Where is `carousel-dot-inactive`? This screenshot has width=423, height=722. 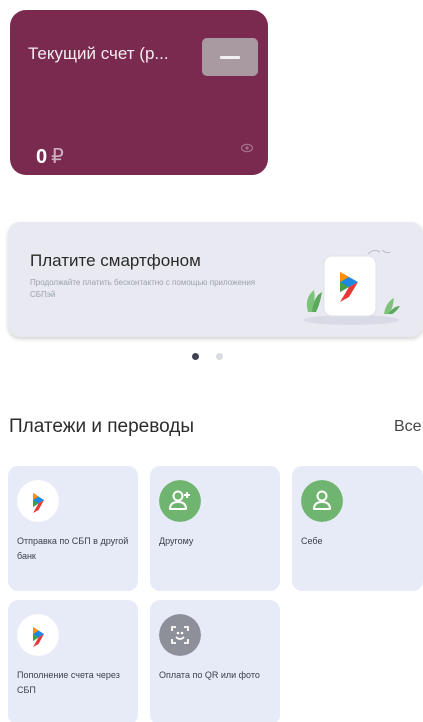
carousel-dot-inactive is located at coordinates (219, 356).